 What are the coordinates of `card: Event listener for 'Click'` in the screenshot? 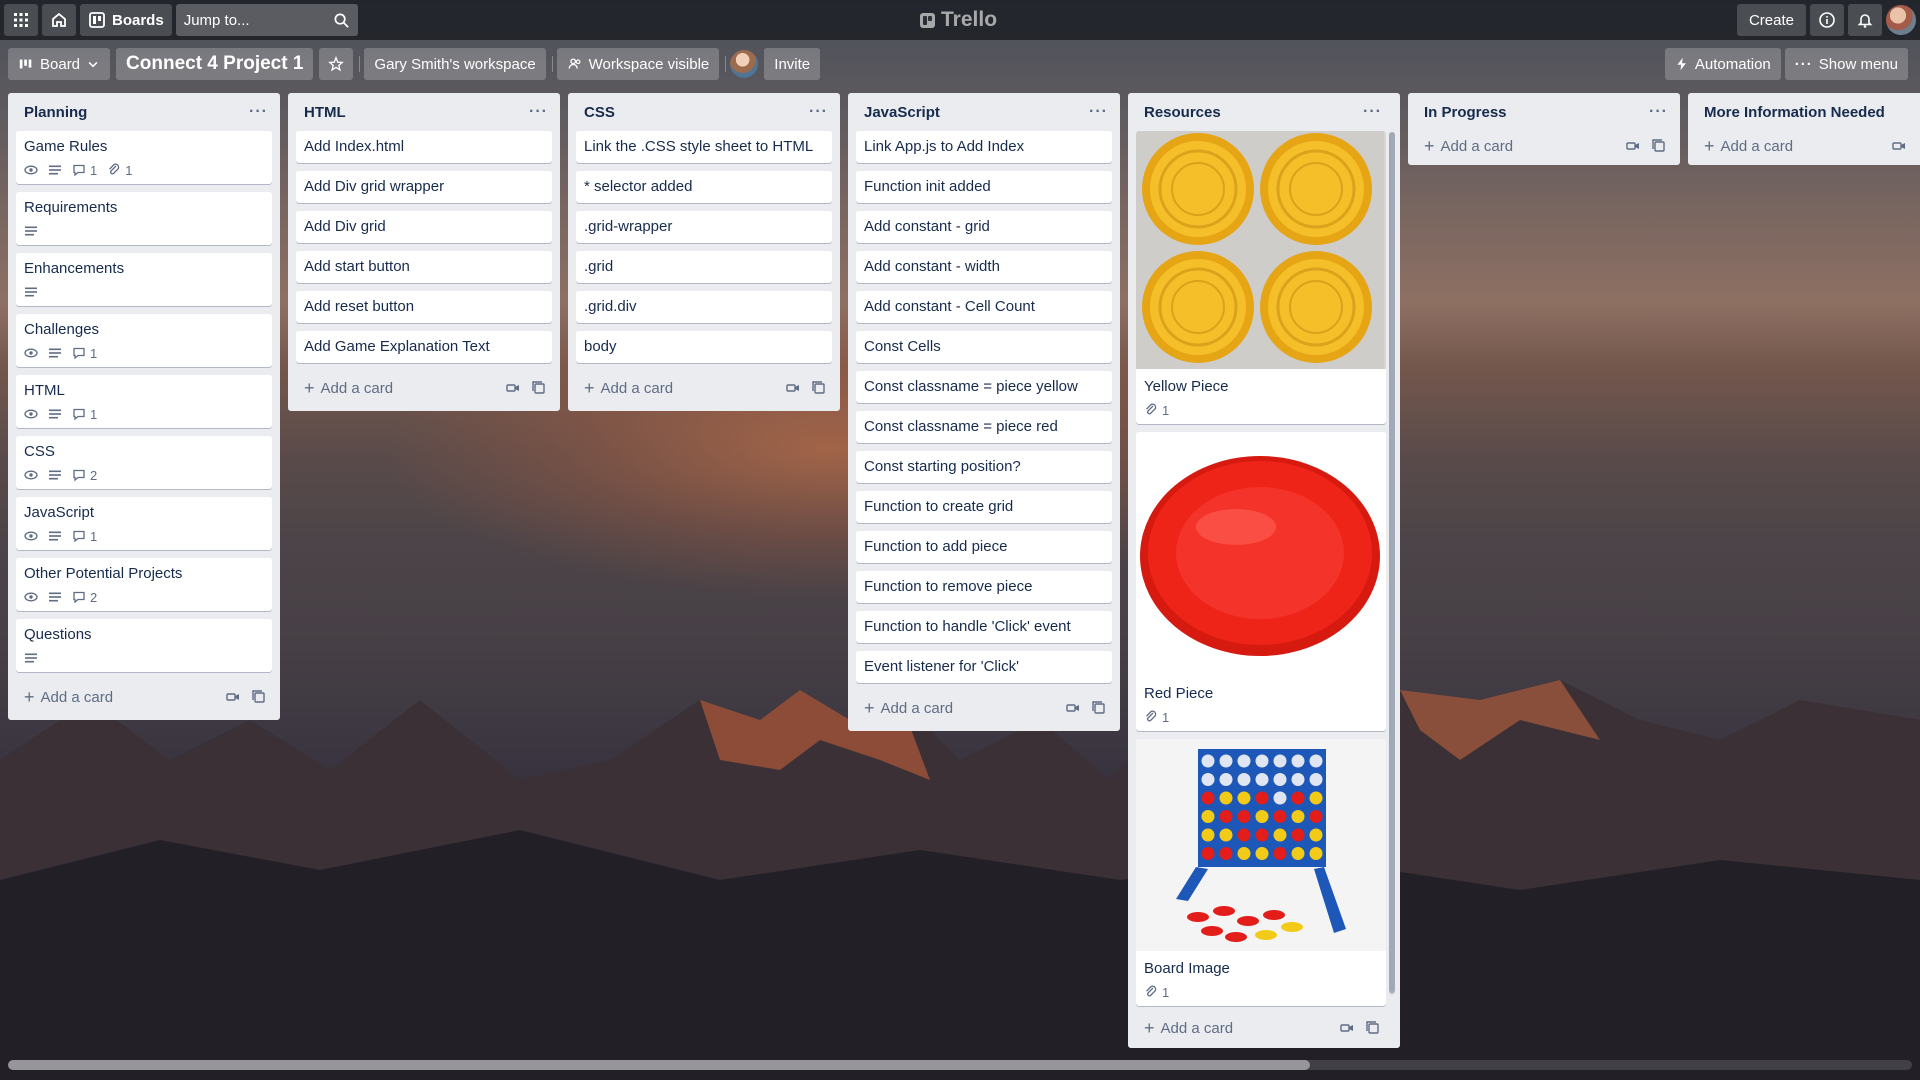 It's located at (984, 667).